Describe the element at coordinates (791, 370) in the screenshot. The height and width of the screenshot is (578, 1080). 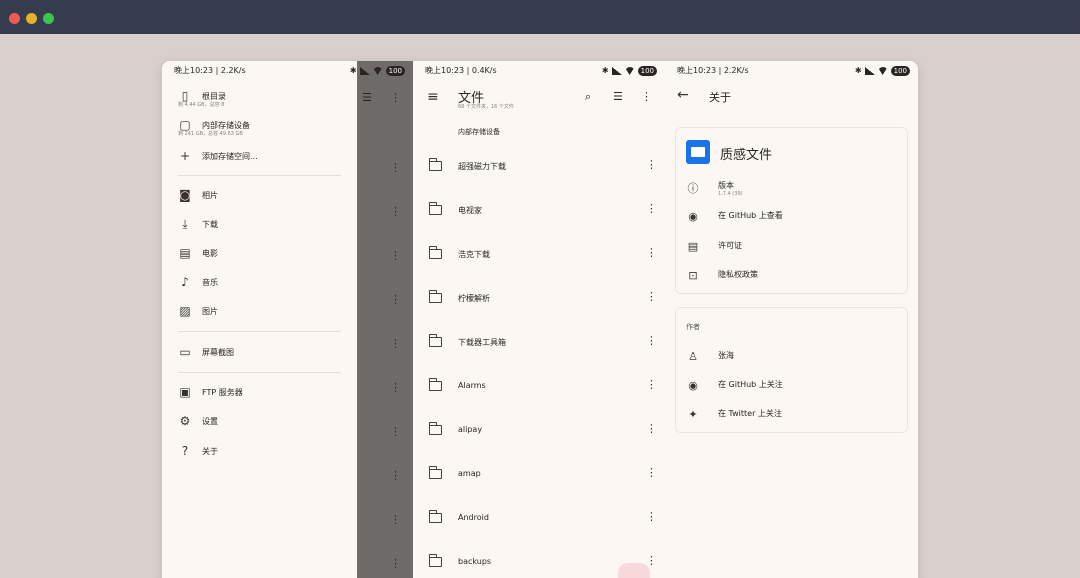
I see `author-card: 作者 ♙ 张海 ◉ 在 GitHub 上关注 ✦ 在 Twitter 上关注` at that location.